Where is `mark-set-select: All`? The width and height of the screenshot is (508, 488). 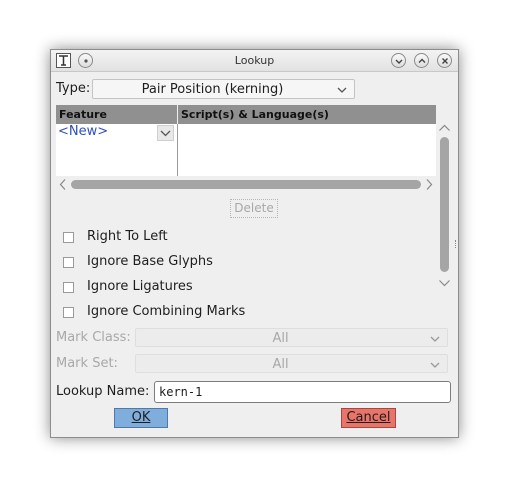
mark-set-select: All is located at coordinates (291, 363).